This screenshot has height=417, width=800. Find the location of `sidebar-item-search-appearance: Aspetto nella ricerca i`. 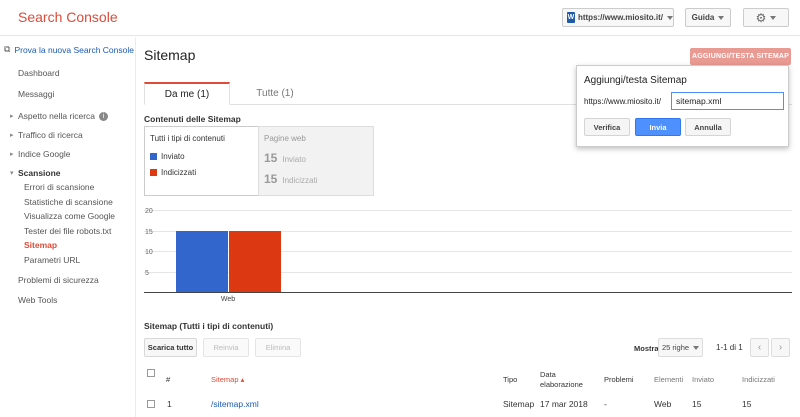

sidebar-item-search-appearance: Aspetto nella ricerca i is located at coordinates (63, 116).